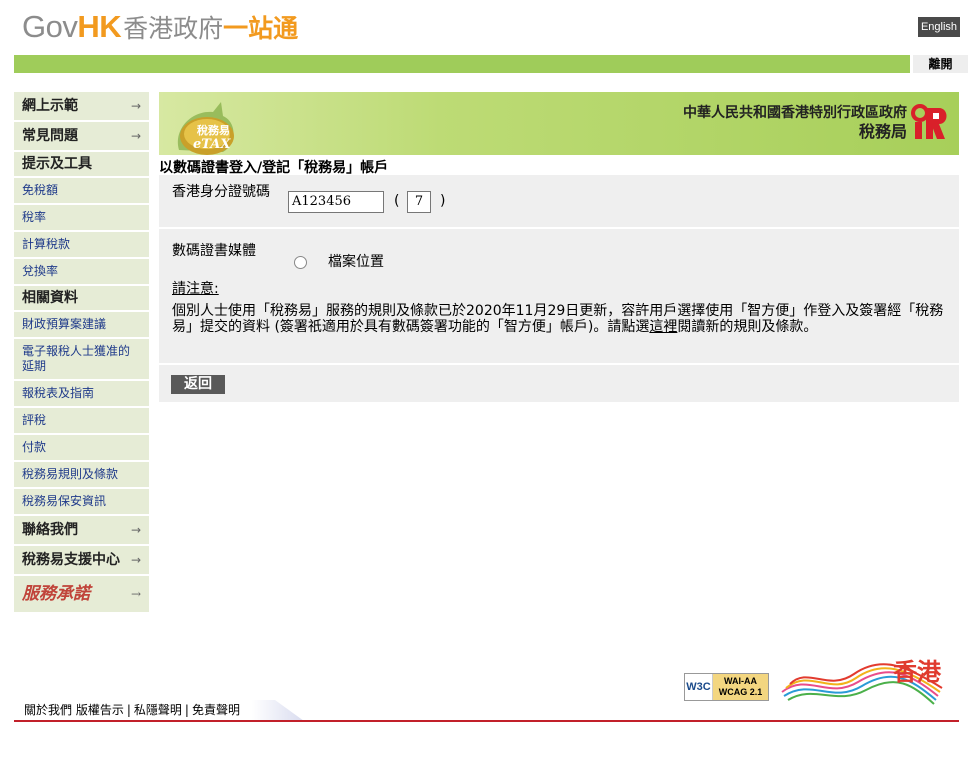 The width and height of the screenshot is (973, 779). What do you see at coordinates (48, 710) in the screenshot?
I see `footer-link-about: 關於我們` at bounding box center [48, 710].